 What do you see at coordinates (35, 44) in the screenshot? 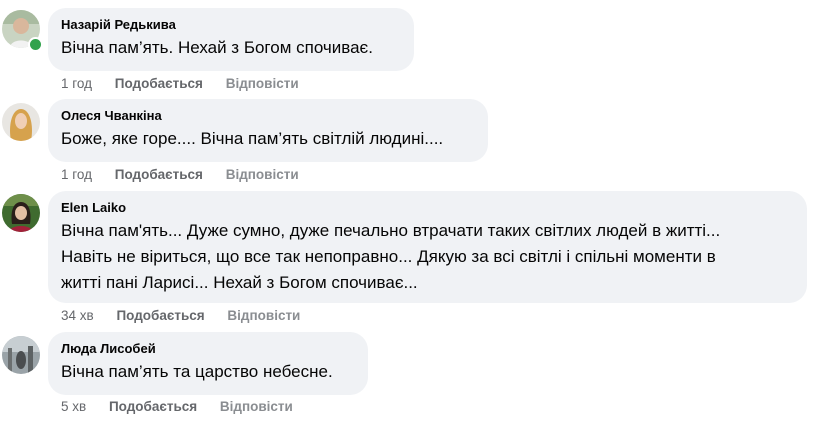
I see `online-status-indicator` at bounding box center [35, 44].